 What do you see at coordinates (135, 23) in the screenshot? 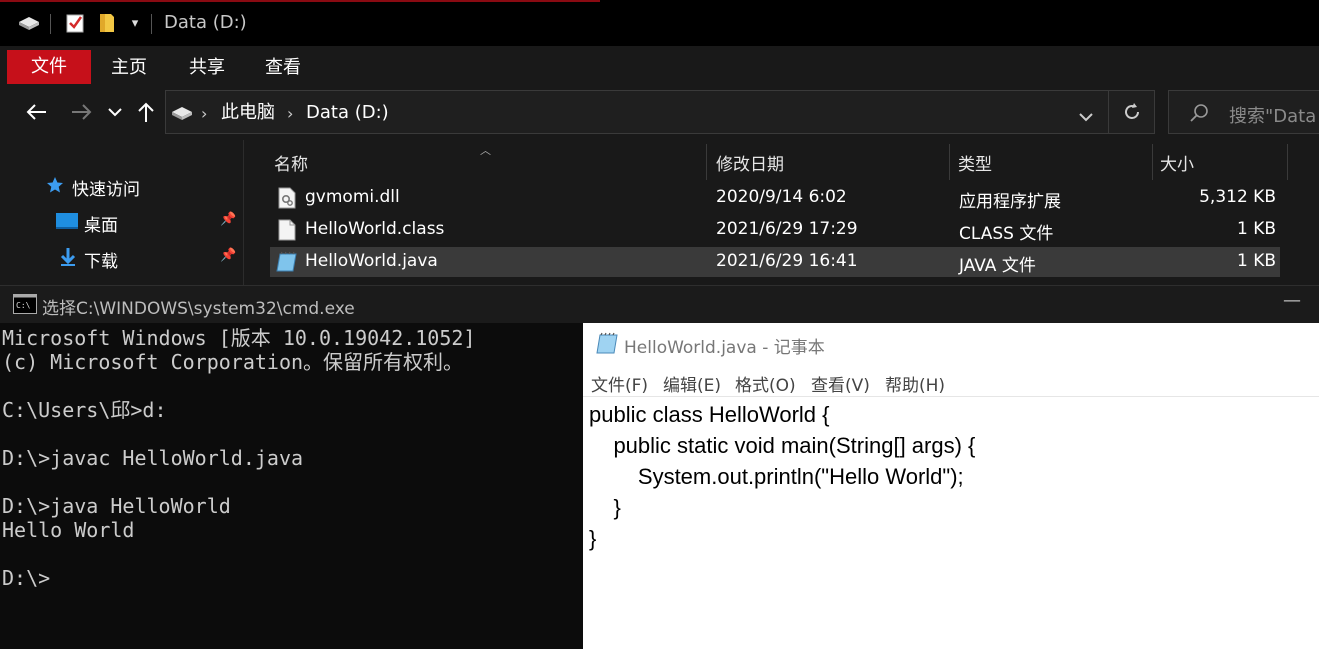
I see `customize-quick-access-icon: ▾` at bounding box center [135, 23].